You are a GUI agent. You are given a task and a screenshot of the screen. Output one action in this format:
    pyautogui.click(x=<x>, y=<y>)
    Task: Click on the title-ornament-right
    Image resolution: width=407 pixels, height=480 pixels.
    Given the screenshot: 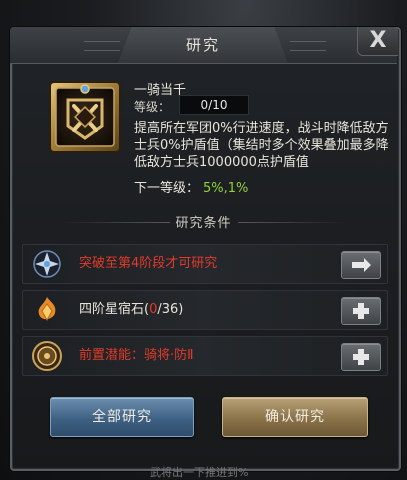 What is the action you would take?
    pyautogui.click(x=308, y=46)
    